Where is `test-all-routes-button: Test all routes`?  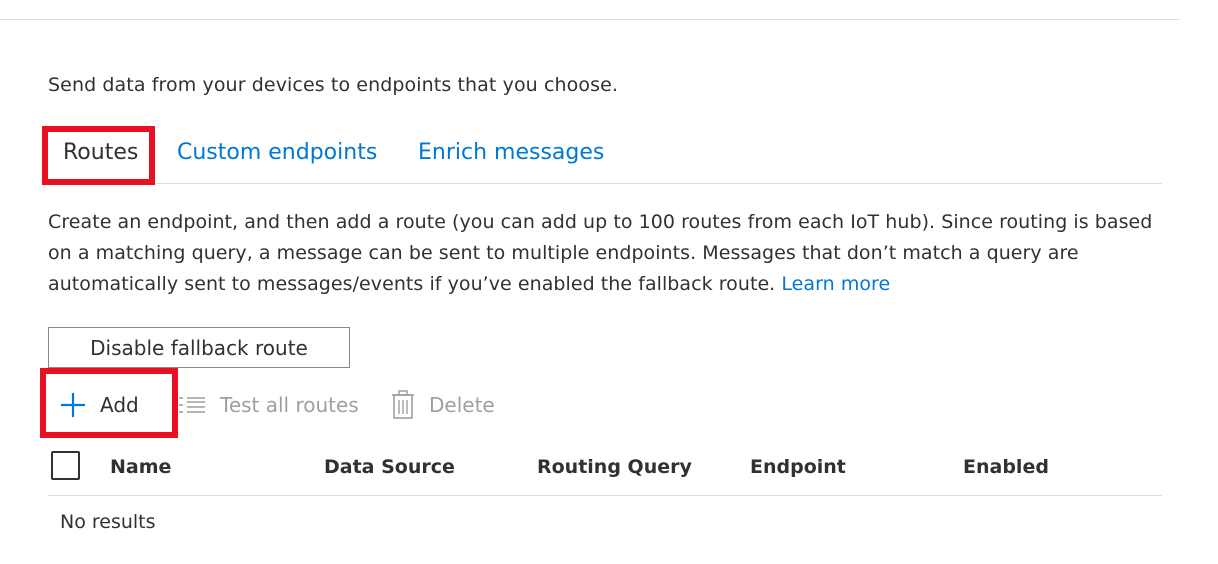
test-all-routes-button: Test all routes is located at coordinates (268, 405).